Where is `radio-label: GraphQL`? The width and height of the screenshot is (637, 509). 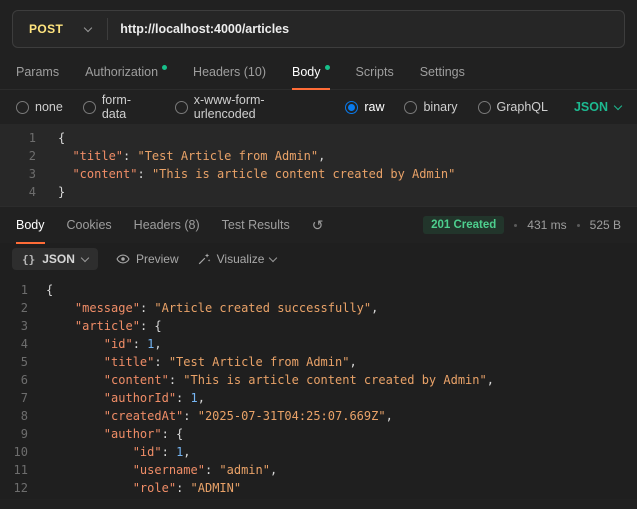 radio-label: GraphQL is located at coordinates (522, 107).